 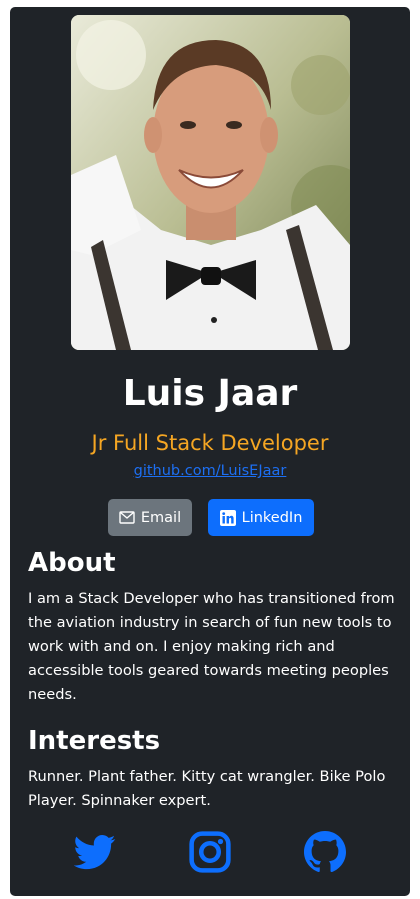 I want to click on instagram-icon, so click(x=210, y=852).